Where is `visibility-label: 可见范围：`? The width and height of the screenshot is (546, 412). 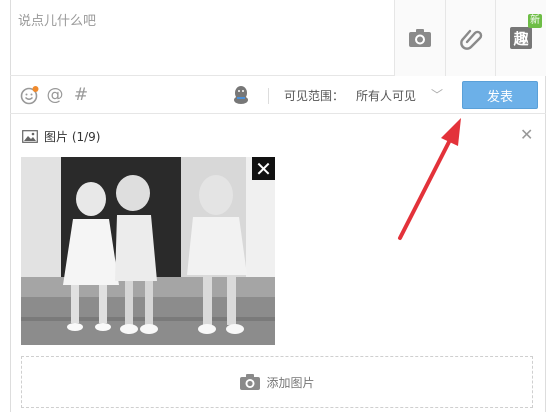
visibility-label: 可见范围： is located at coordinates (314, 96).